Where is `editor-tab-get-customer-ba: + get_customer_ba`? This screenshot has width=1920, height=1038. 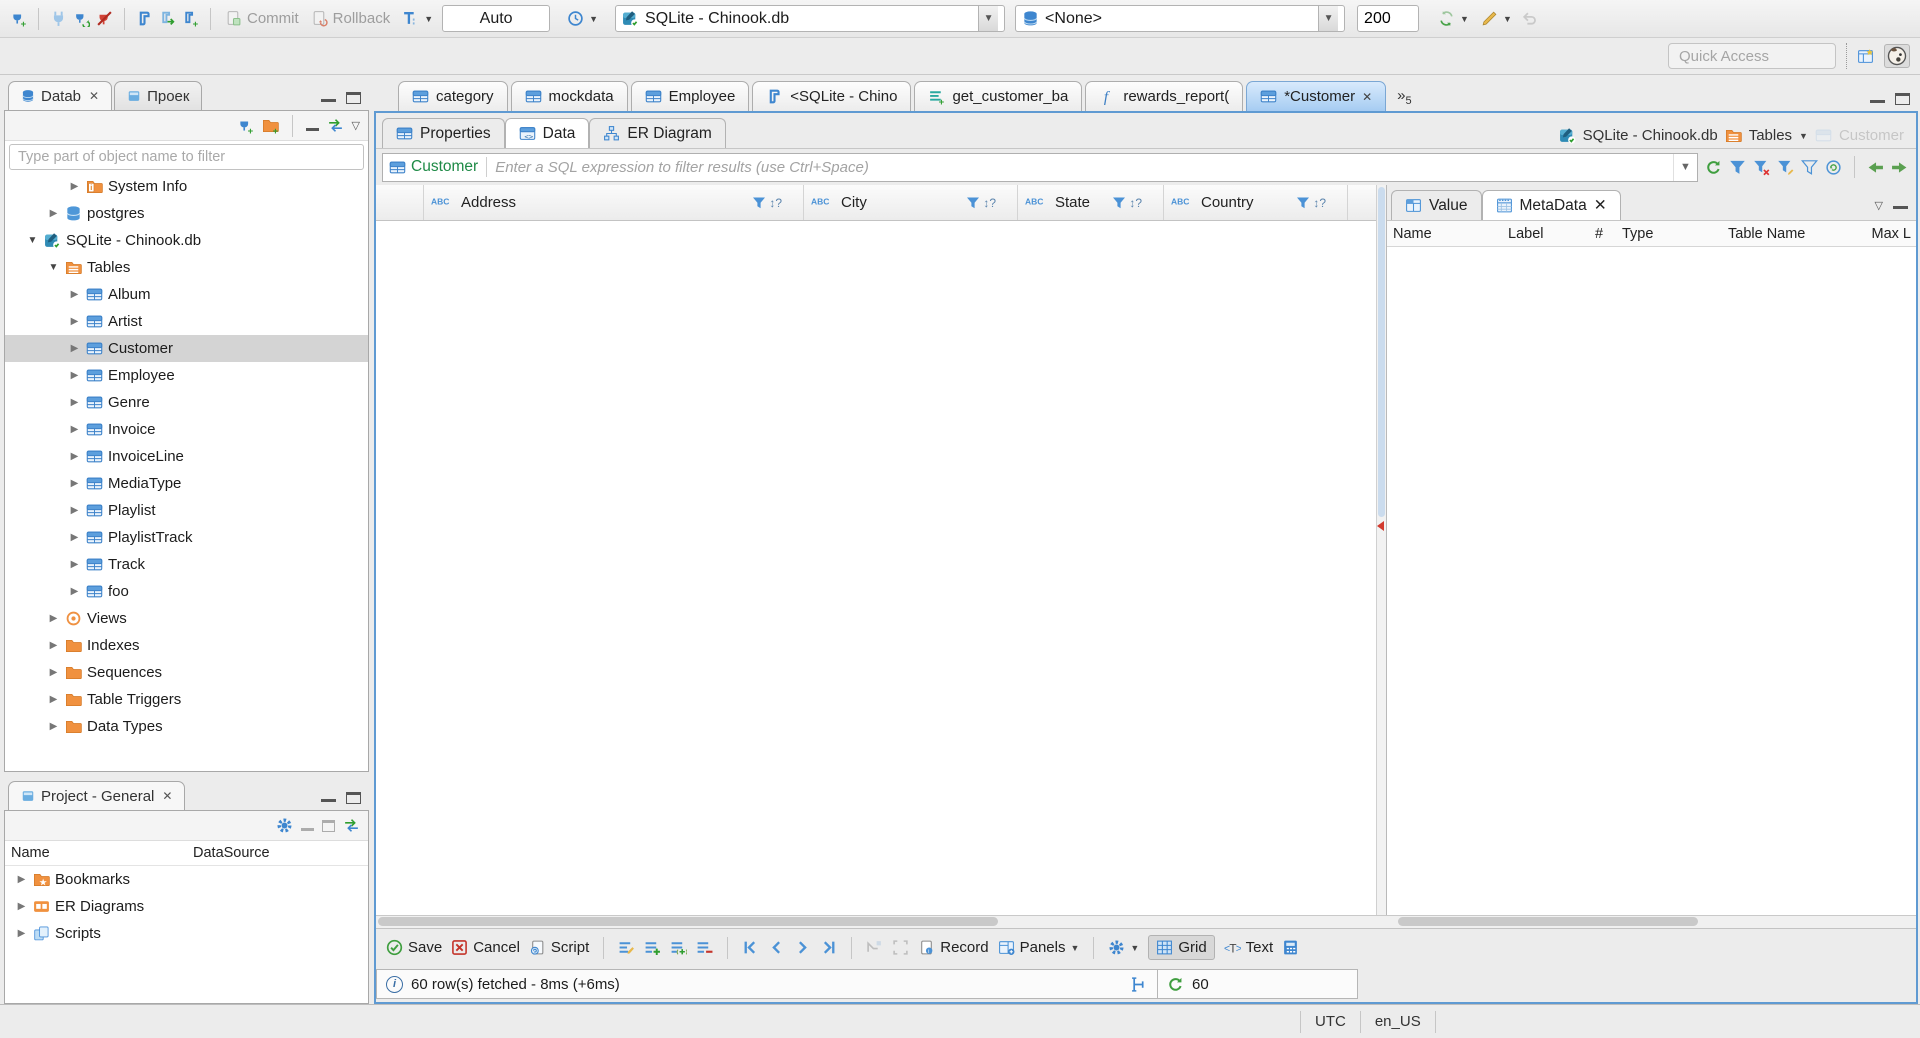 editor-tab-get-customer-ba: + get_customer_ba is located at coordinates (998, 96).